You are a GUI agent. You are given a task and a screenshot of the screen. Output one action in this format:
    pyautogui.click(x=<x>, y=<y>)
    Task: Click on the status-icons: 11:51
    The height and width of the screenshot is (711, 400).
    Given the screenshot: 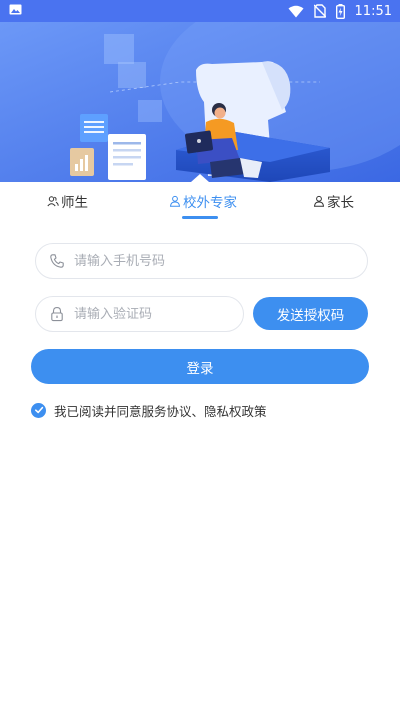 What is the action you would take?
    pyautogui.click(x=340, y=11)
    